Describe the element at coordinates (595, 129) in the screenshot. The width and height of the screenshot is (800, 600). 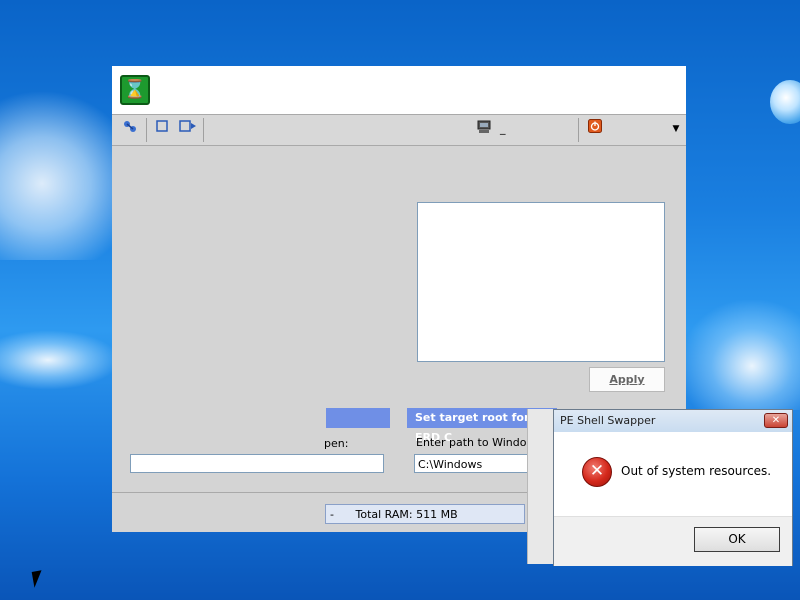
I see `power-icon` at that location.